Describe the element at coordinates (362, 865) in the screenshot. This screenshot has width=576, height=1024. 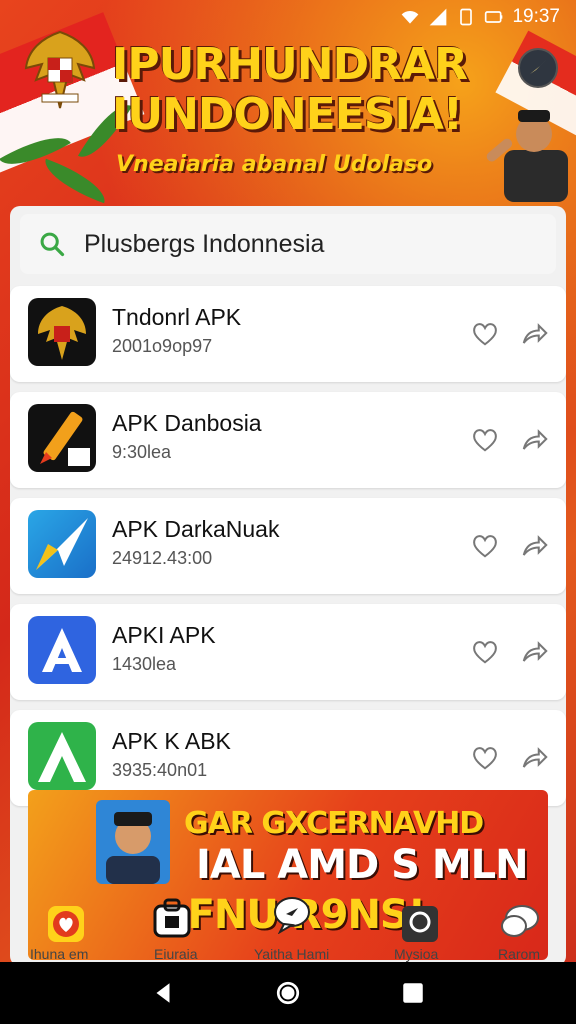
I see `promo-line2: IAL AMD S MLN` at that location.